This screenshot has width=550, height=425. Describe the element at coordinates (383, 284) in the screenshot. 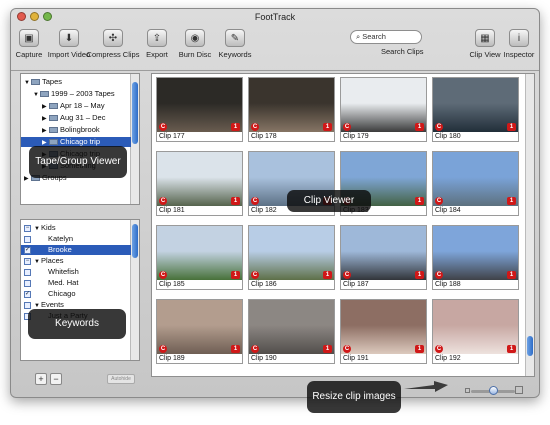

I see `clip-label: Clip 187` at that location.